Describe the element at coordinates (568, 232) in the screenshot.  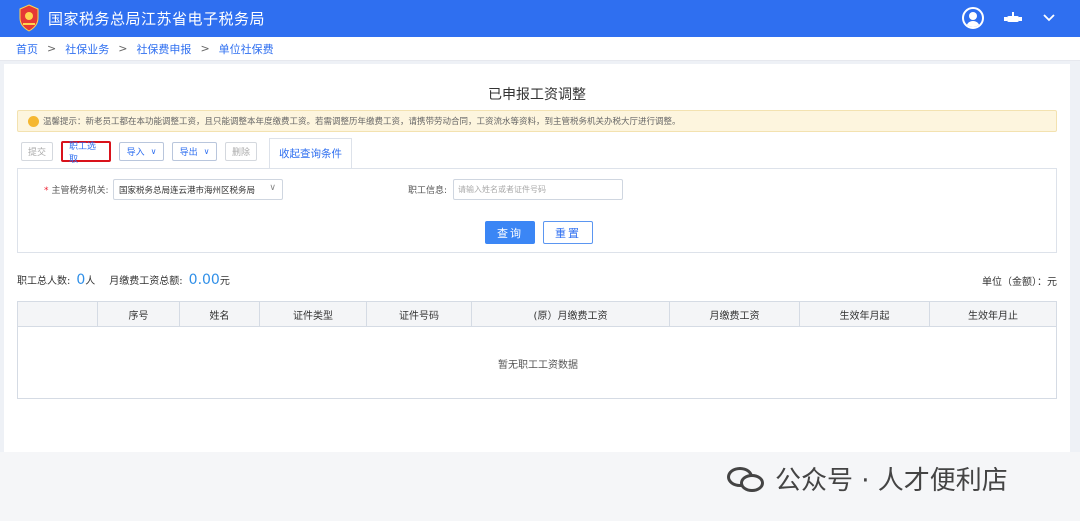
I see `reset-button: 重置` at that location.